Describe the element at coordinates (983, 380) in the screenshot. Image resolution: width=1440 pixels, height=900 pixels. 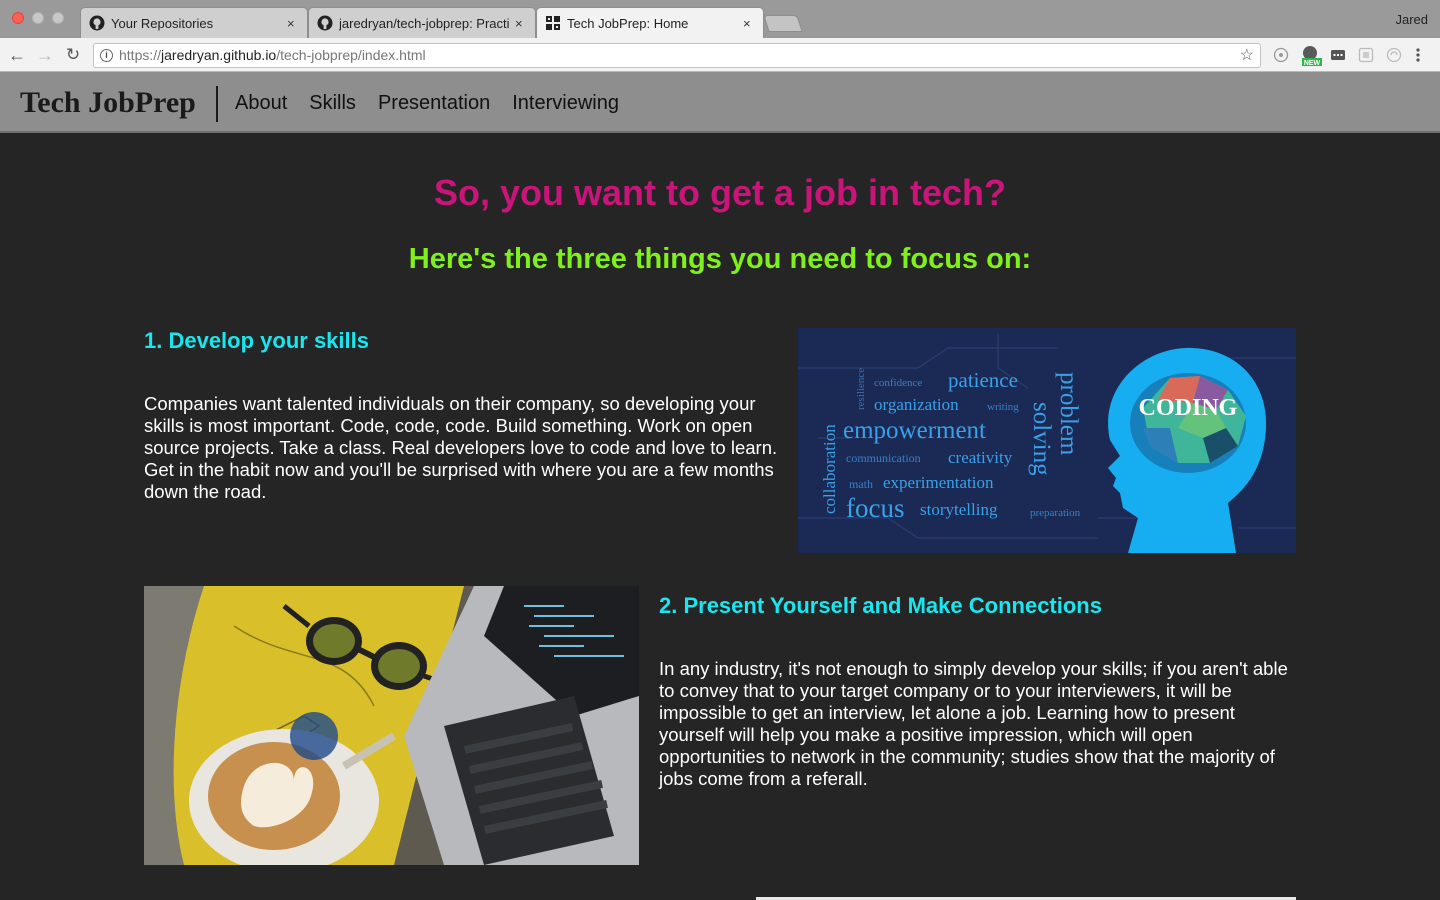
I see `wordcloud-word: patience` at that location.